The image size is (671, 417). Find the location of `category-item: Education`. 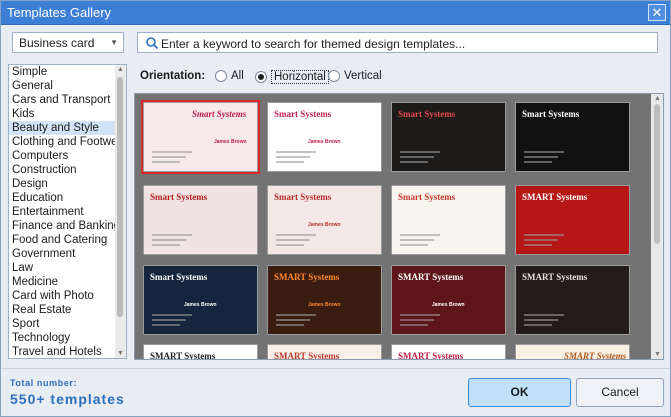

category-item: Education is located at coordinates (62, 198).